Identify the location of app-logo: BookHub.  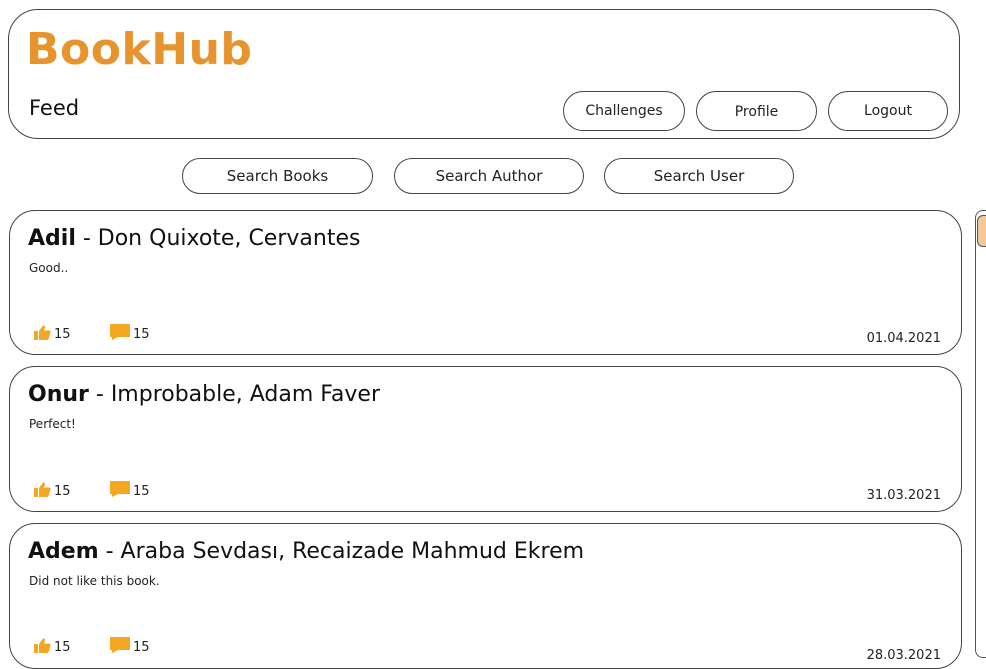
(139, 50).